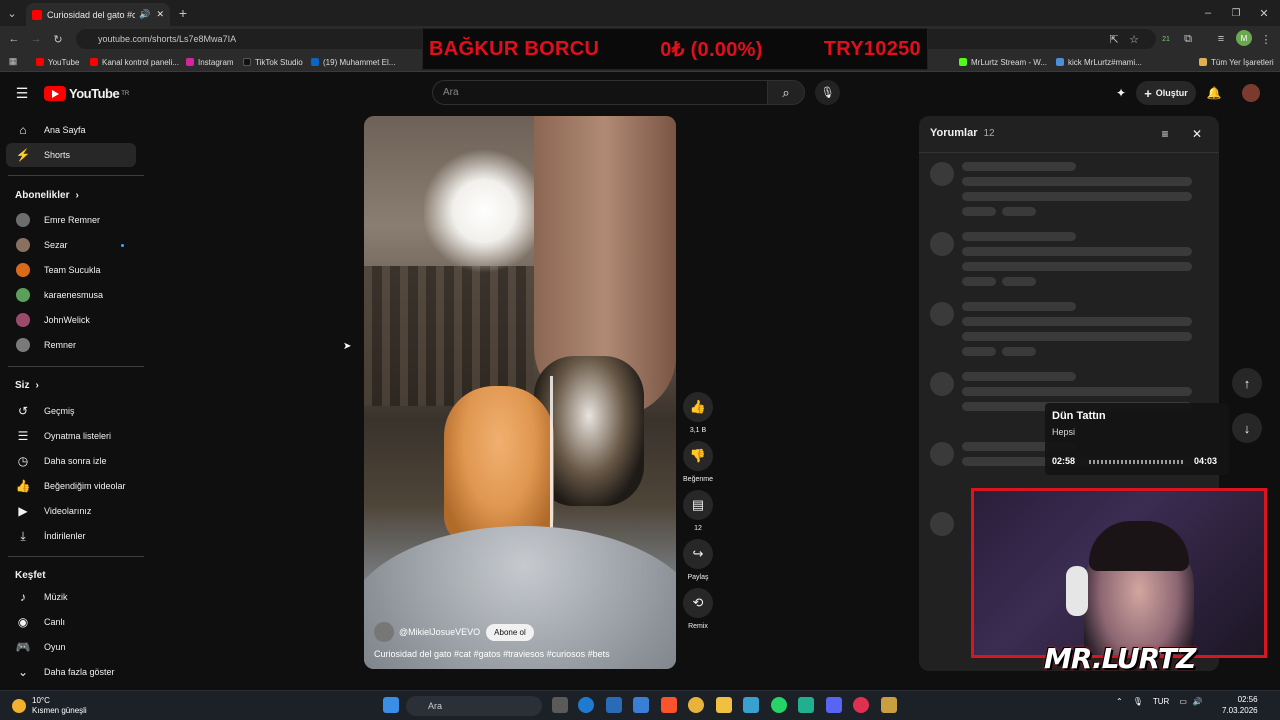 The image size is (1280, 720). Describe the element at coordinates (71, 486) in the screenshot. I see `sidebar-item-liked: 👍 Beğendiğim videolar` at that location.